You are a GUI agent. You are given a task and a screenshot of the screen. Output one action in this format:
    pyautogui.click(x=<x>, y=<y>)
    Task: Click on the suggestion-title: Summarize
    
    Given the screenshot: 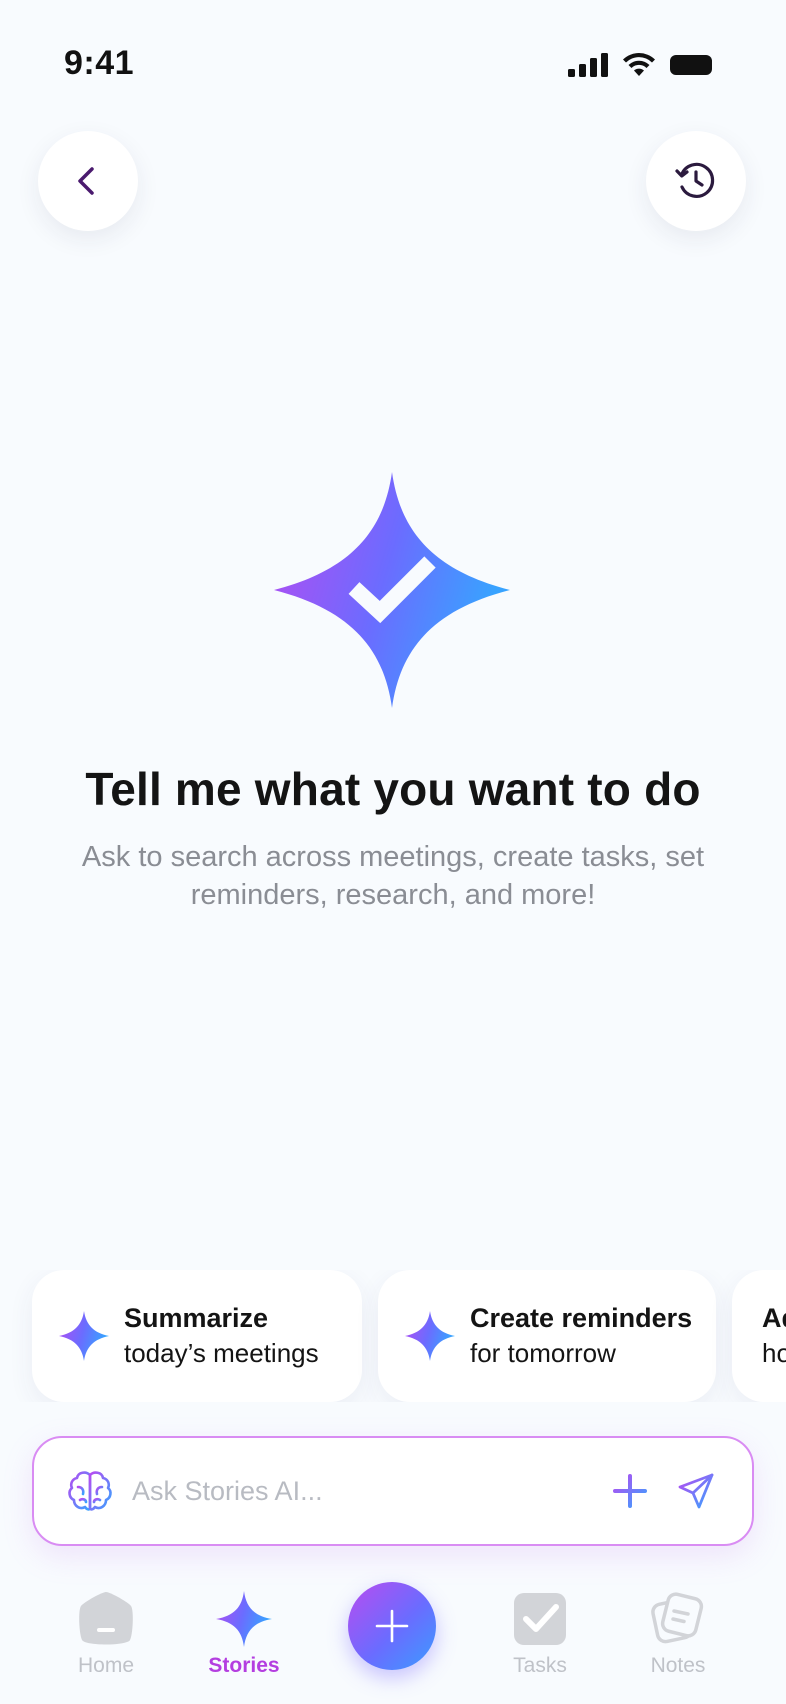 What is the action you would take?
    pyautogui.click(x=196, y=1318)
    